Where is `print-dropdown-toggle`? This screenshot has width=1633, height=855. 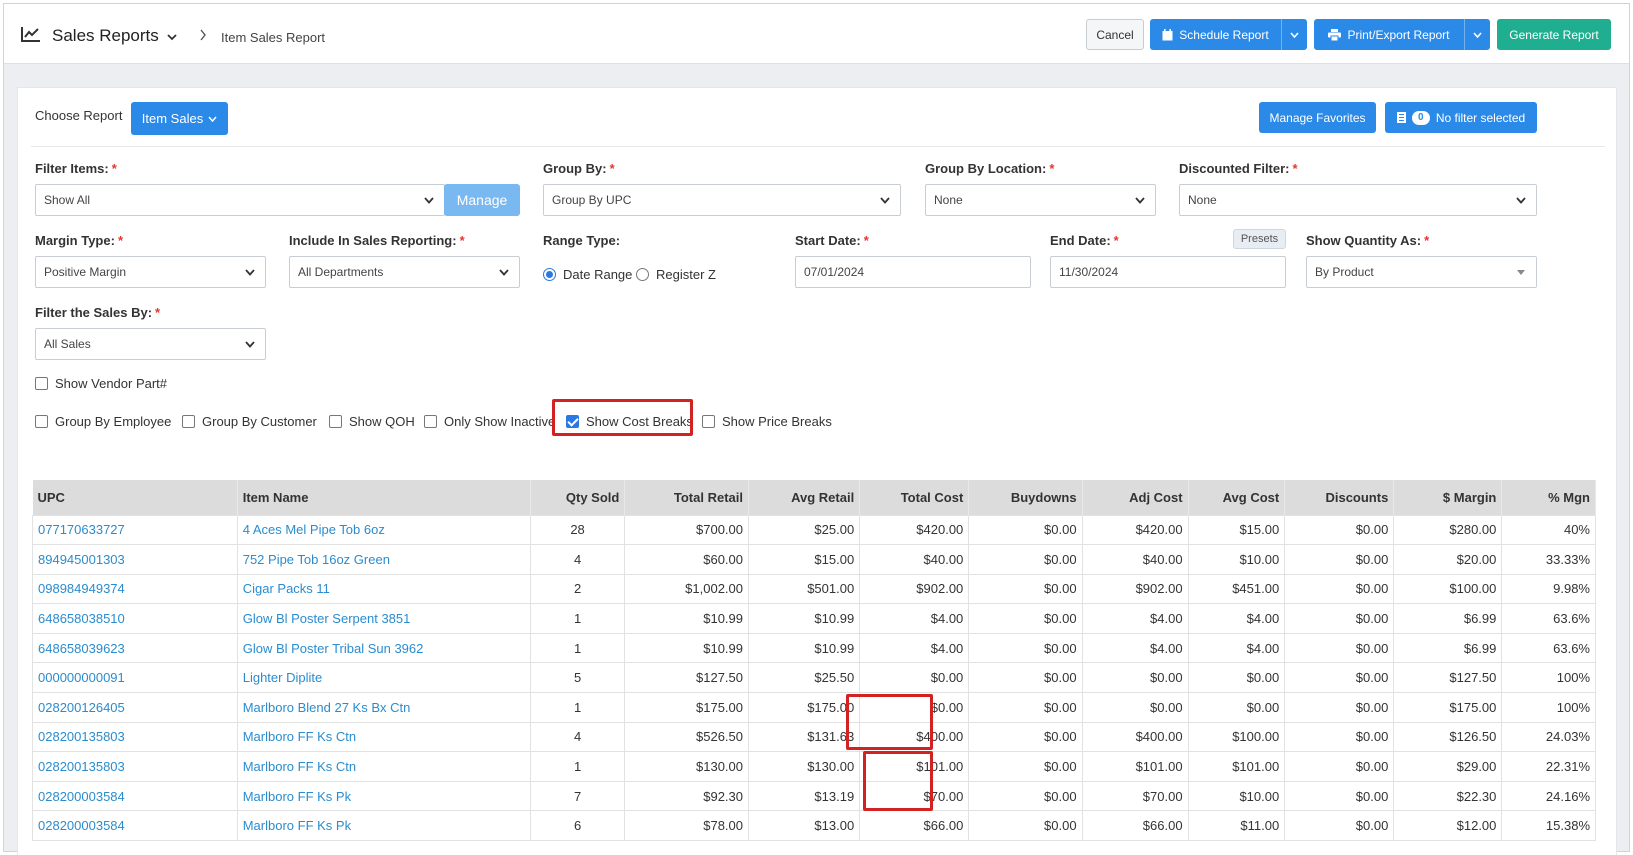 print-dropdown-toggle is located at coordinates (1477, 34).